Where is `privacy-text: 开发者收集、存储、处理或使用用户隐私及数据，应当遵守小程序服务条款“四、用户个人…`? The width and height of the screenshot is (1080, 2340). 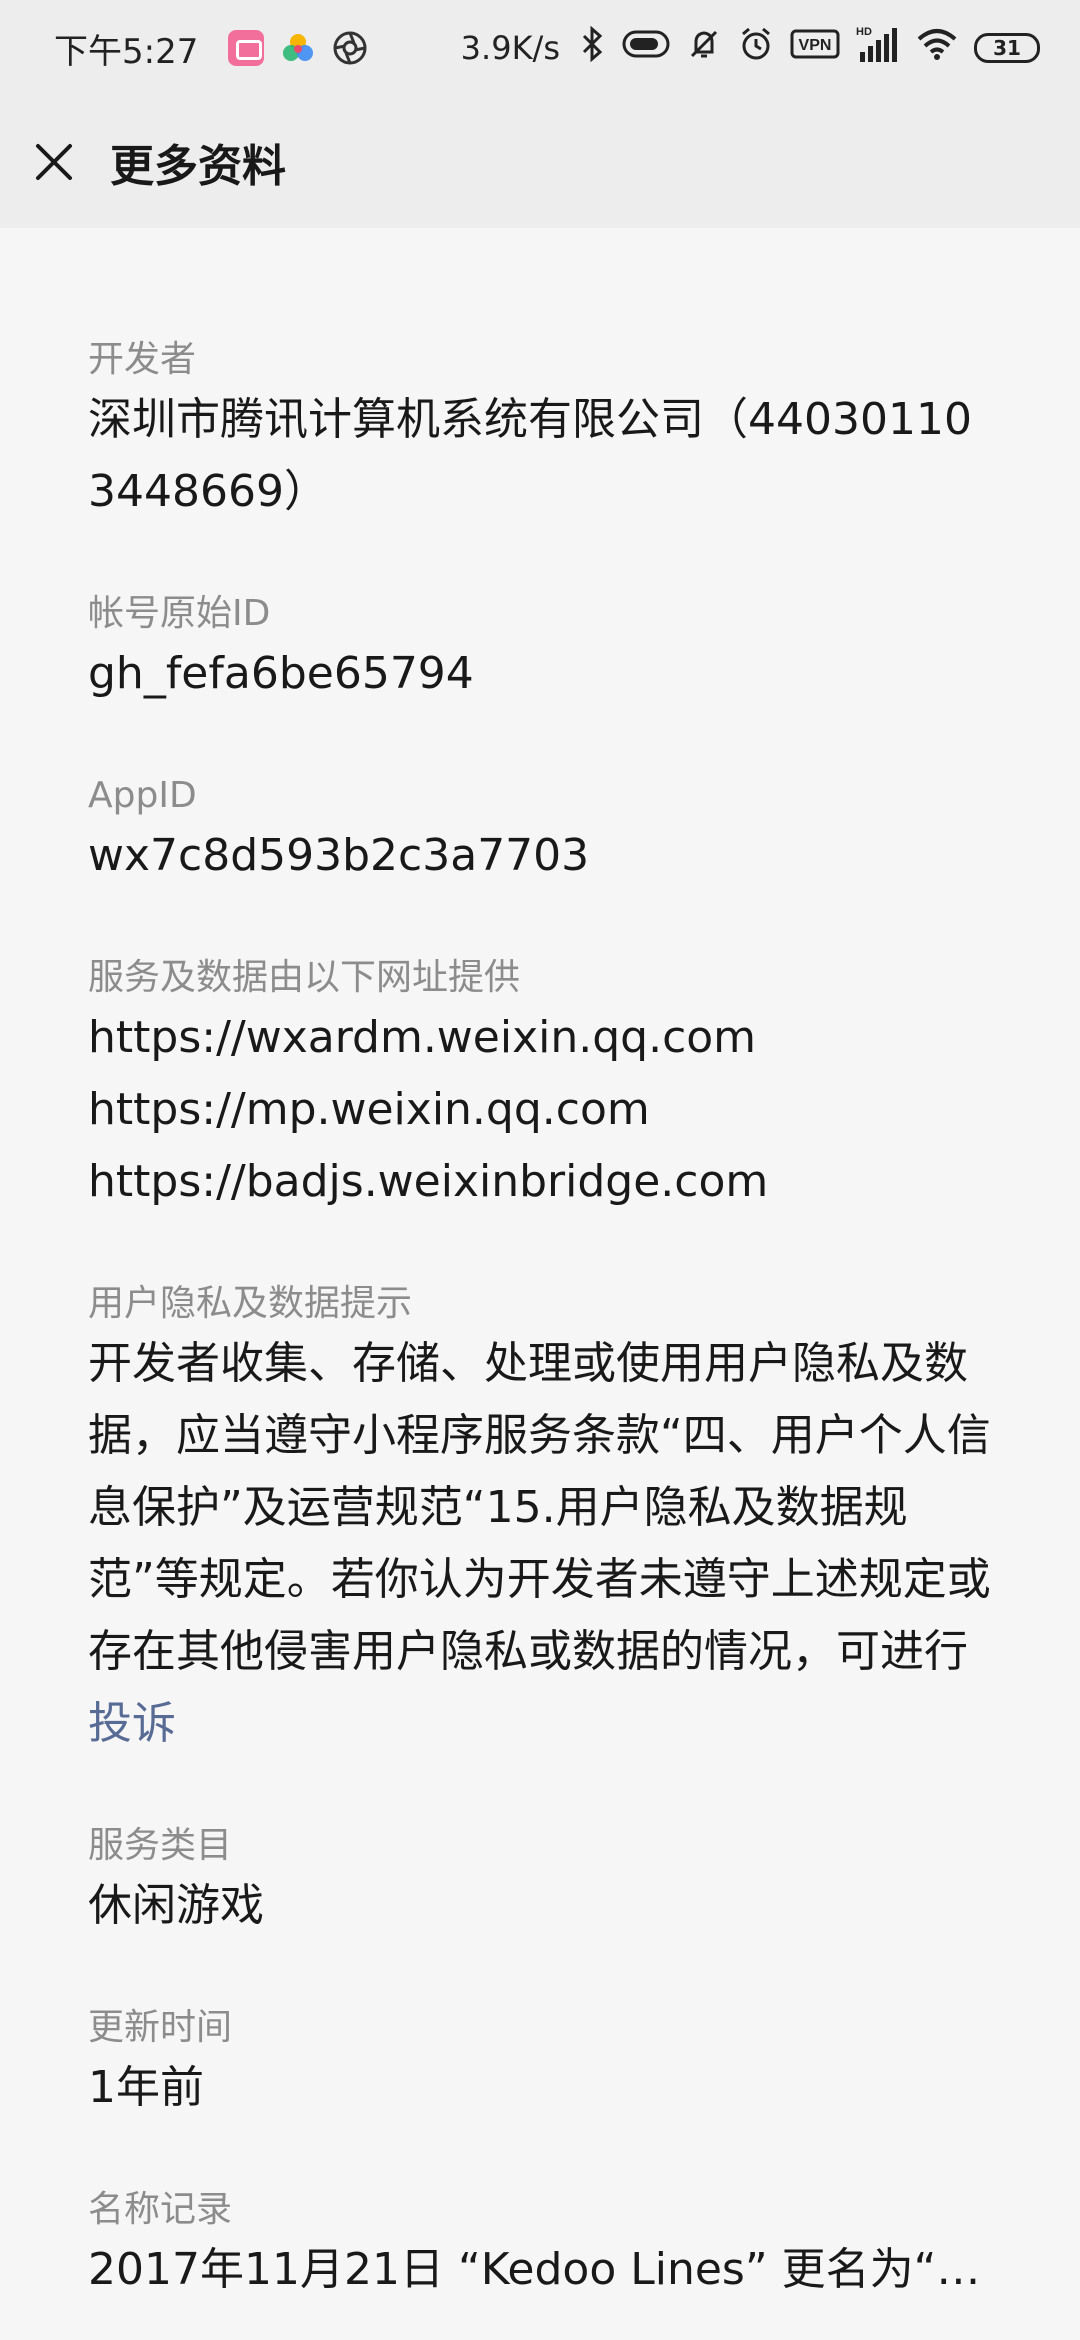 privacy-text: 开发者收集、存储、处理或使用用户隐私及数据，应当遵守小程序服务条款“四、用户个人… is located at coordinates (539, 1507).